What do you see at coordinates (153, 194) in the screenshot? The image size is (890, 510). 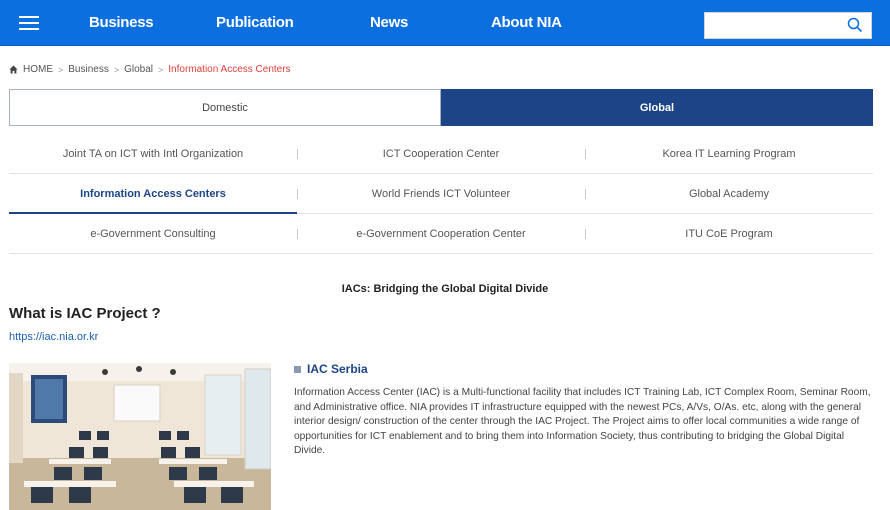 I see `submenu-information-access-centers: Information Access Centers` at bounding box center [153, 194].